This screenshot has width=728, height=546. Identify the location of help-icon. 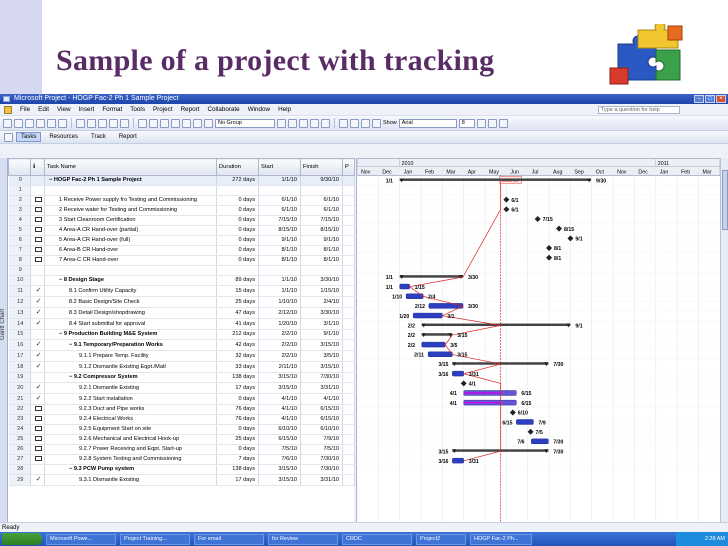
(325, 123).